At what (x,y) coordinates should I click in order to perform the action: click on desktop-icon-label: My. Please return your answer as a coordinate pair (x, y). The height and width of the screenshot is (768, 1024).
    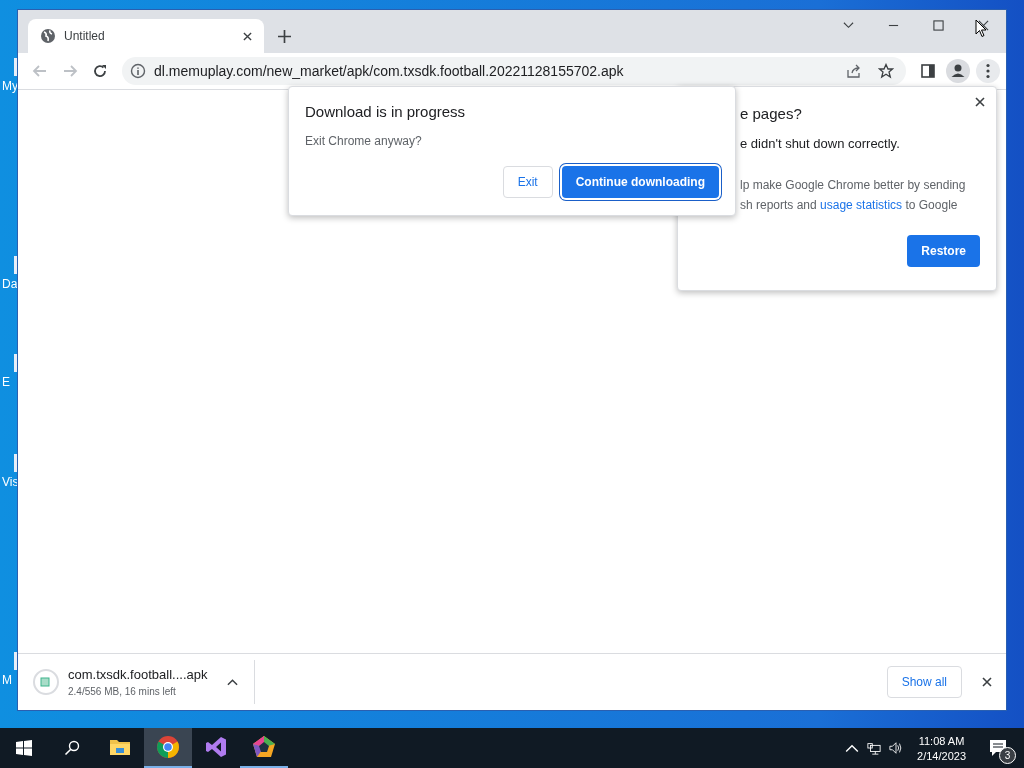
    Looking at the image, I should click on (10, 86).